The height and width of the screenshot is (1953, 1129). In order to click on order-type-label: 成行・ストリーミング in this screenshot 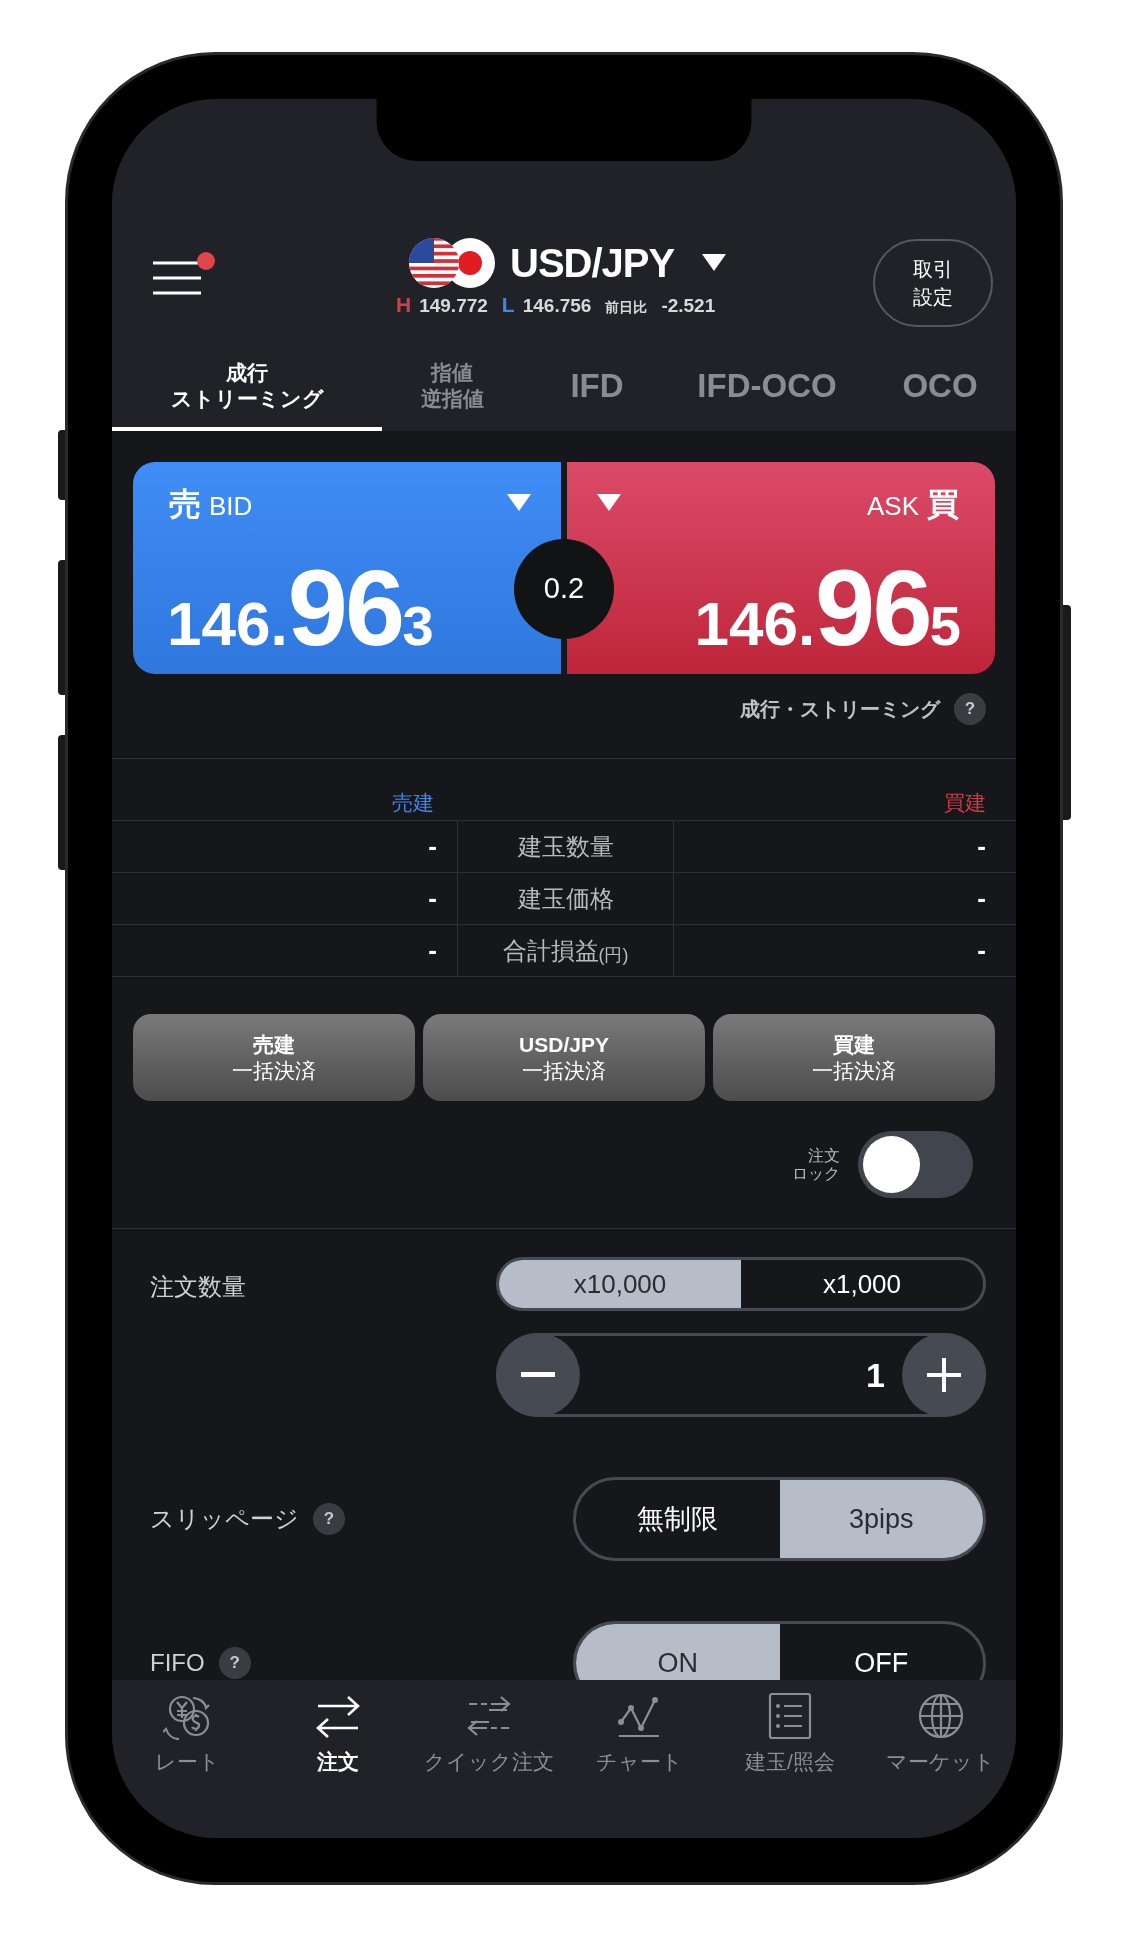, I will do `click(840, 709)`.